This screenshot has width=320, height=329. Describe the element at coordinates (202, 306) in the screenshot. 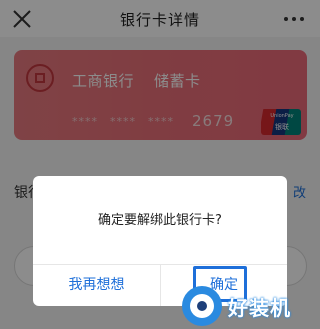

I see `watermark-logo-icon` at that location.